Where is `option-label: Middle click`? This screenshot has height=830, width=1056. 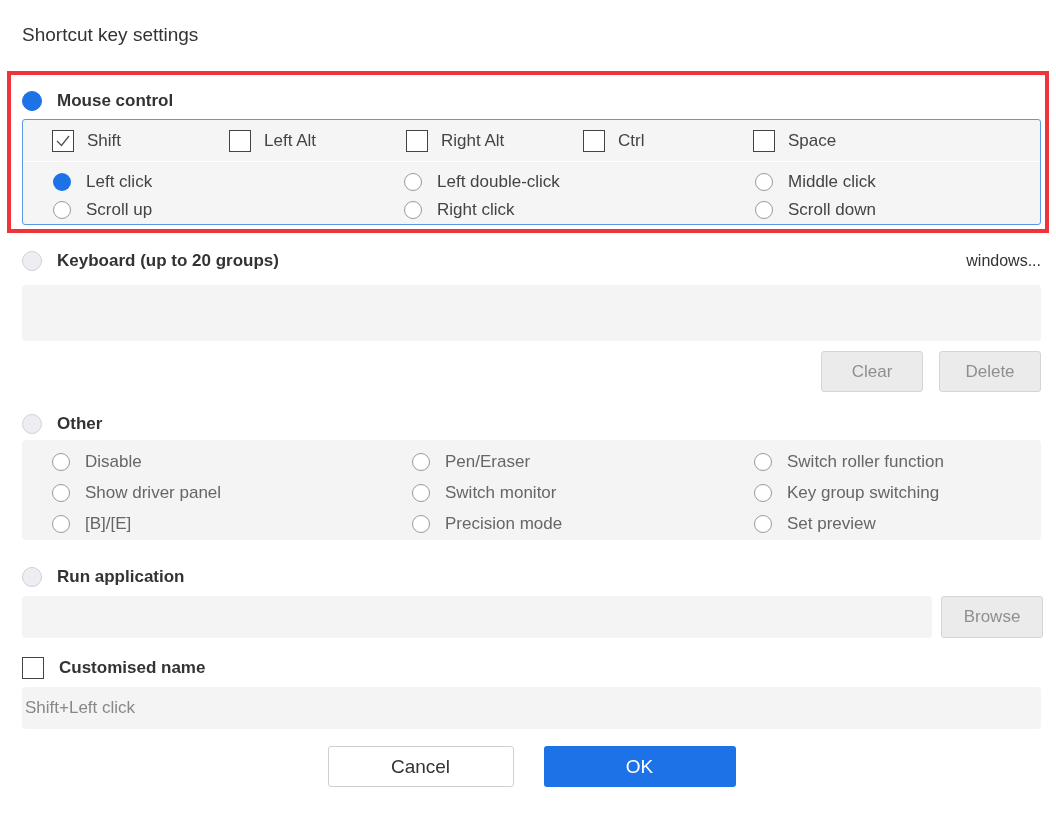 option-label: Middle click is located at coordinates (832, 182).